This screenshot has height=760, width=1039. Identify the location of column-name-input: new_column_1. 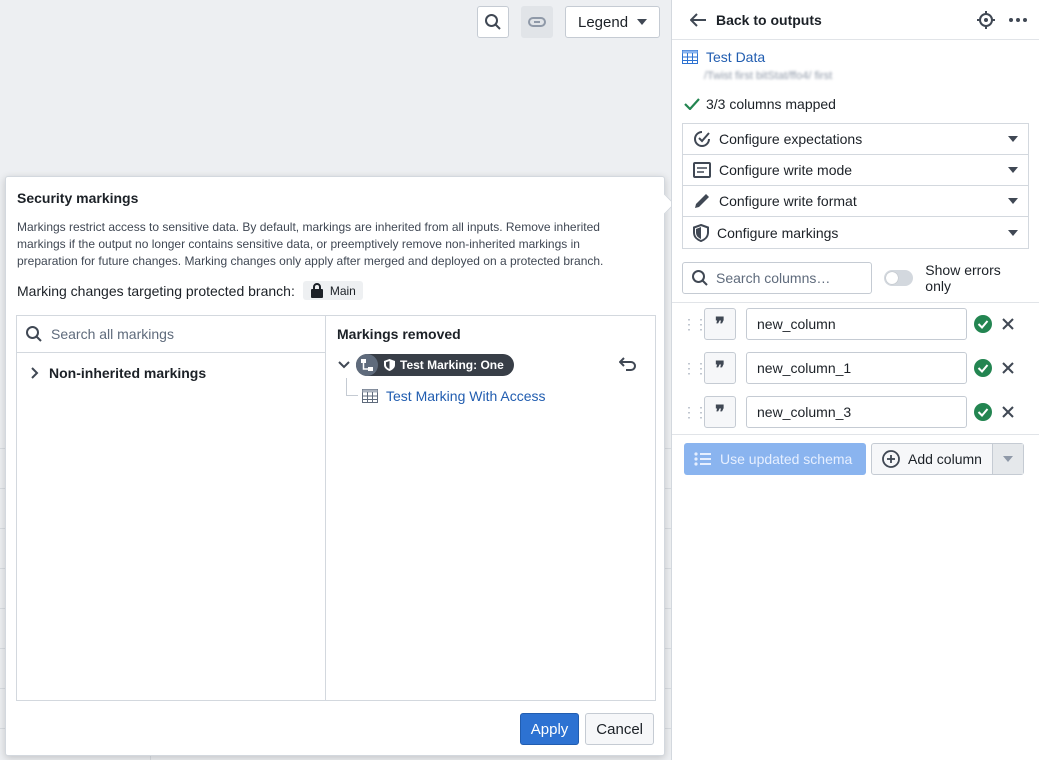
(856, 368).